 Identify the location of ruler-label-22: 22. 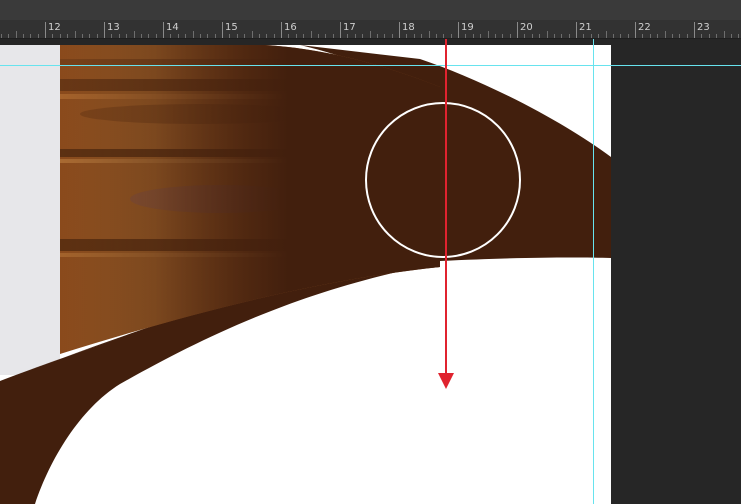
(644, 27).